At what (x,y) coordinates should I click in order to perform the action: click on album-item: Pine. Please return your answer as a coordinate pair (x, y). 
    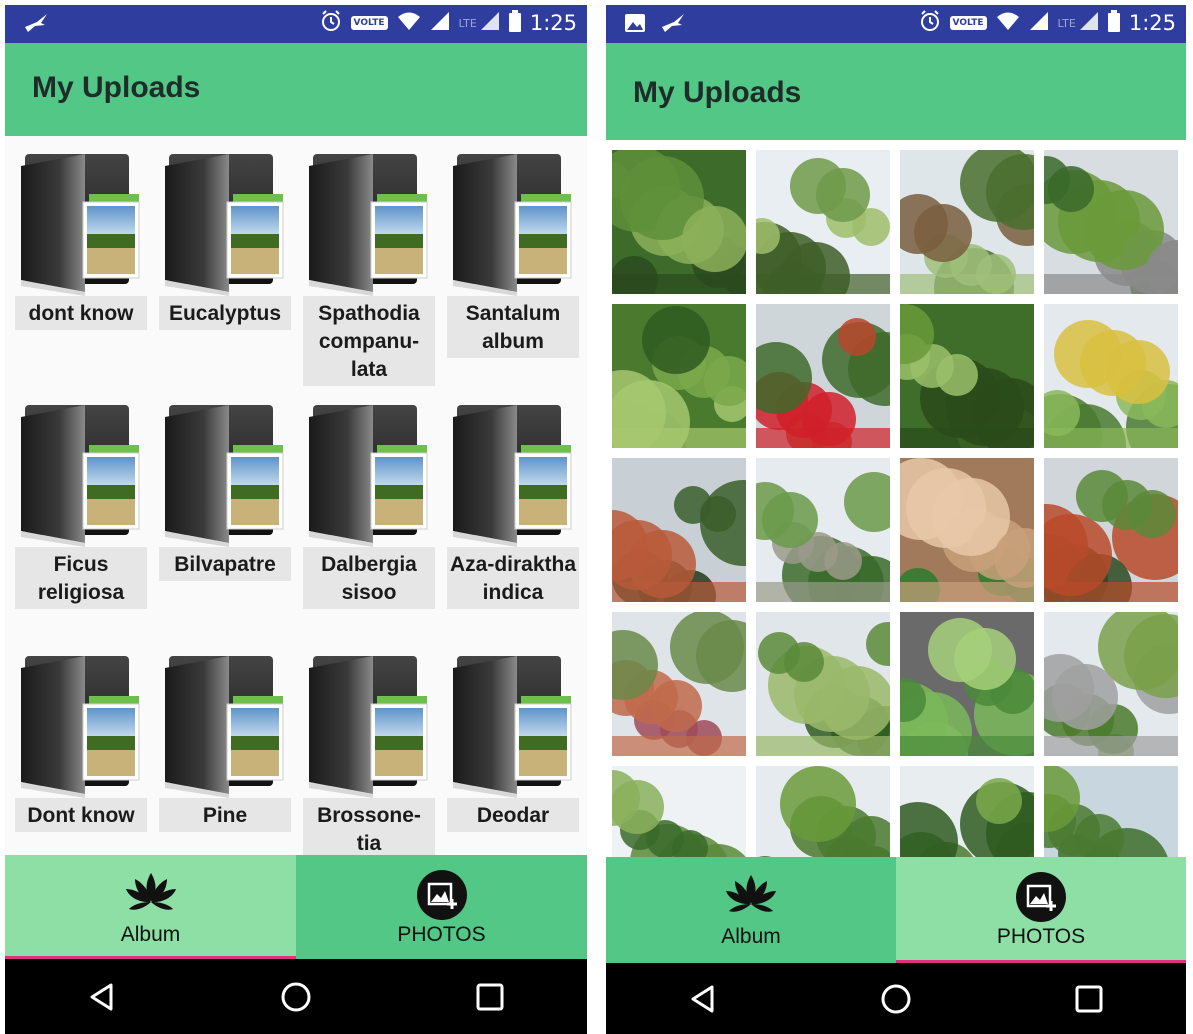
    Looking at the image, I should click on (225, 752).